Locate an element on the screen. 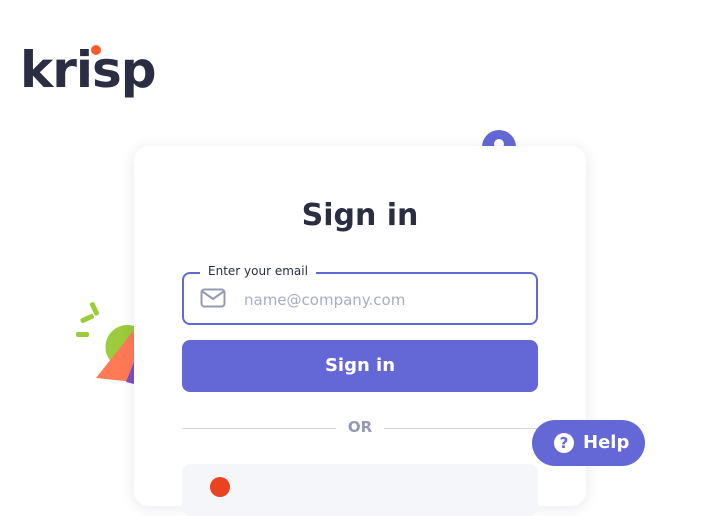 The width and height of the screenshot is (720, 516). krisp-logo: krisp is located at coordinates (88, 70).